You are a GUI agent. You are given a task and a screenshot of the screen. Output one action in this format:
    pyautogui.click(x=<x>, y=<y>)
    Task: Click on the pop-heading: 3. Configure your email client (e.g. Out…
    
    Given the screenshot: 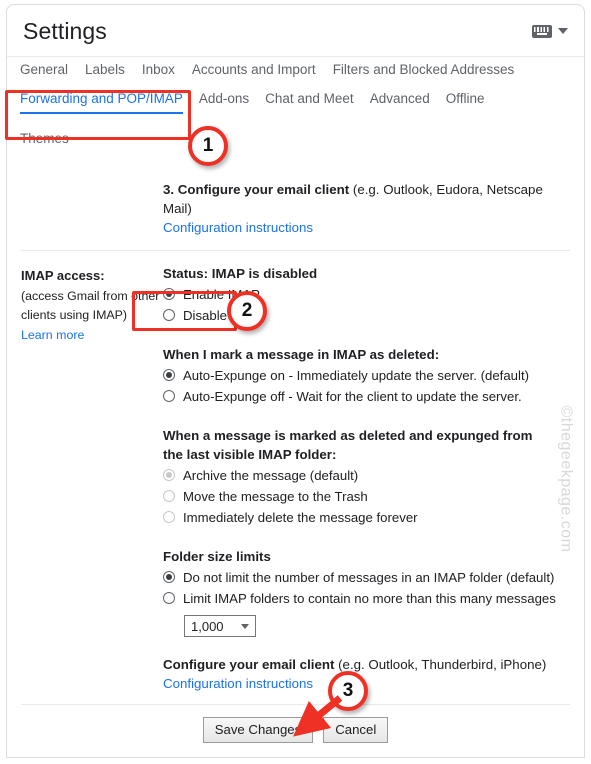 What is the action you would take?
    pyautogui.click(x=359, y=199)
    